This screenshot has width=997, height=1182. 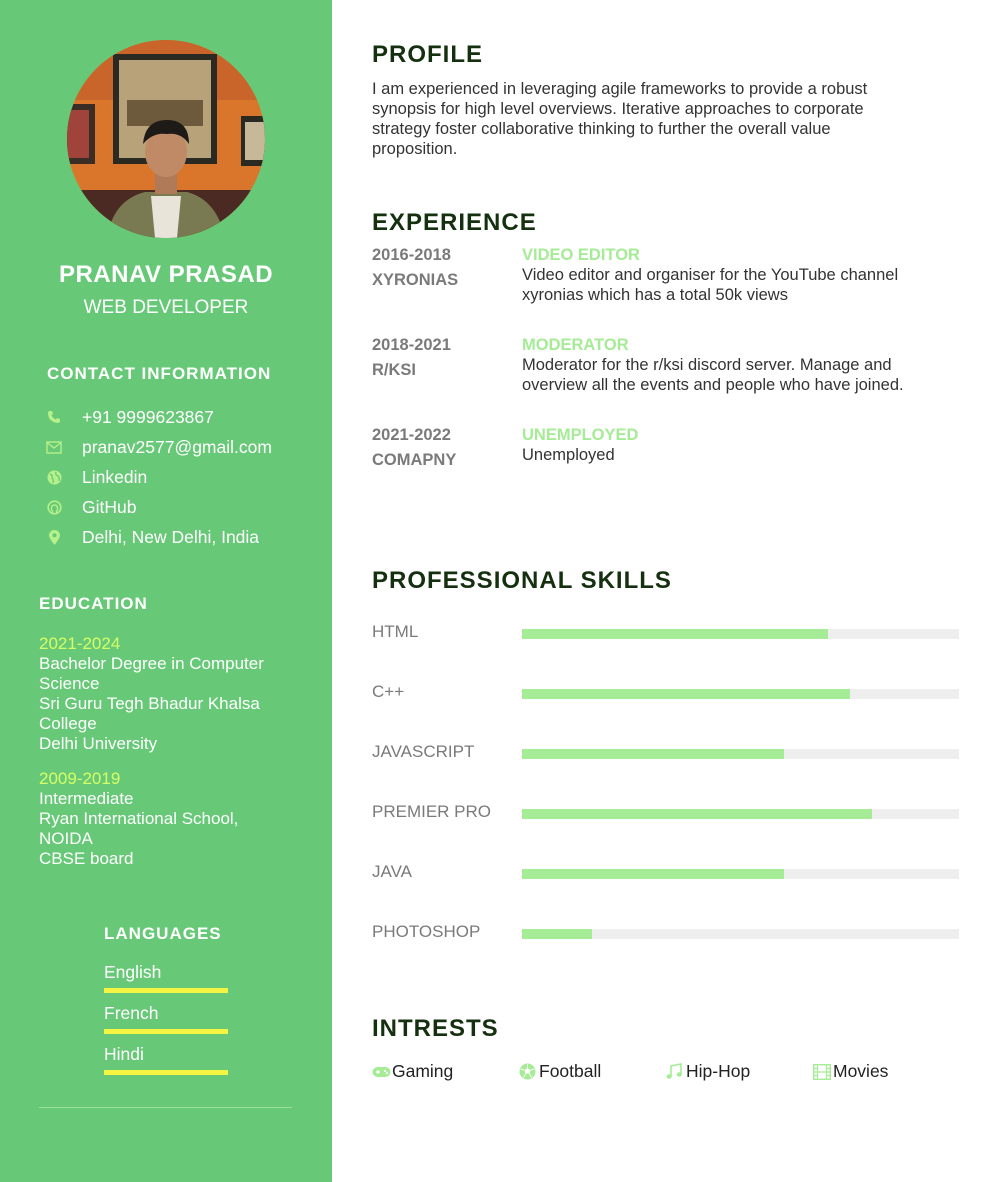 I want to click on profile-line: proposition., so click(x=415, y=149).